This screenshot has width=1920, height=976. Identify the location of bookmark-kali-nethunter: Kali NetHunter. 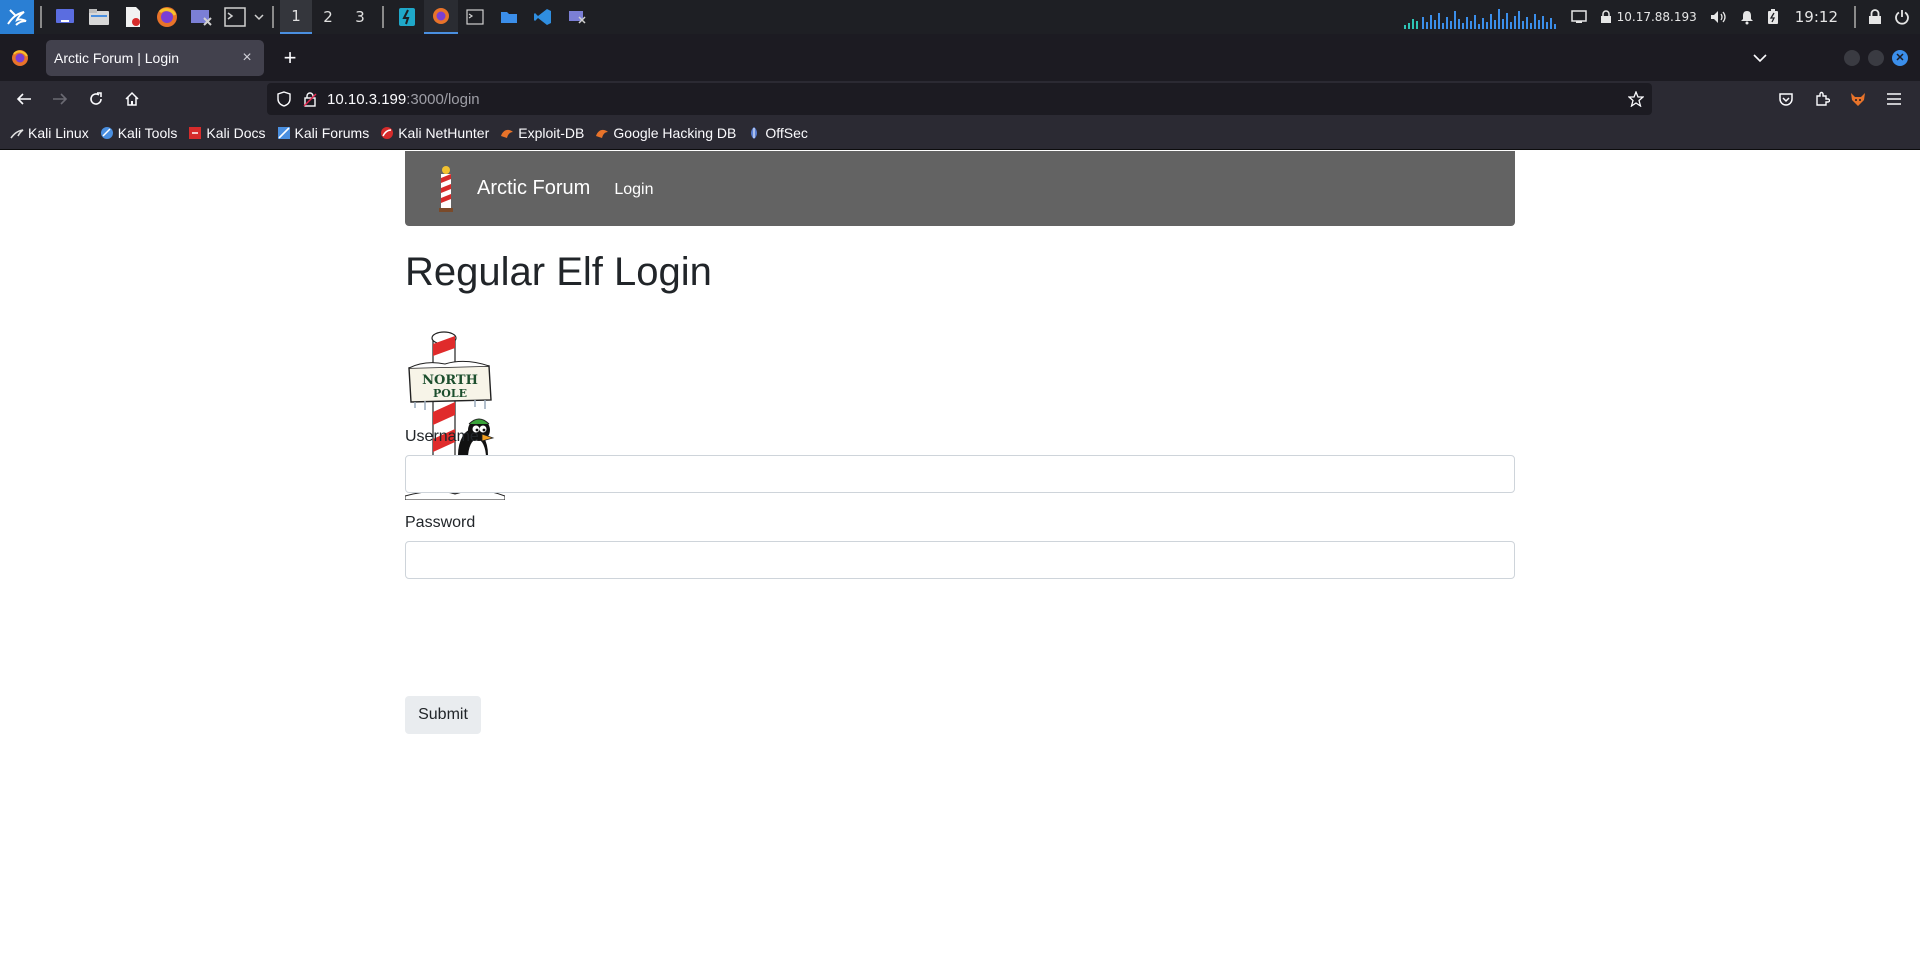
(434, 133).